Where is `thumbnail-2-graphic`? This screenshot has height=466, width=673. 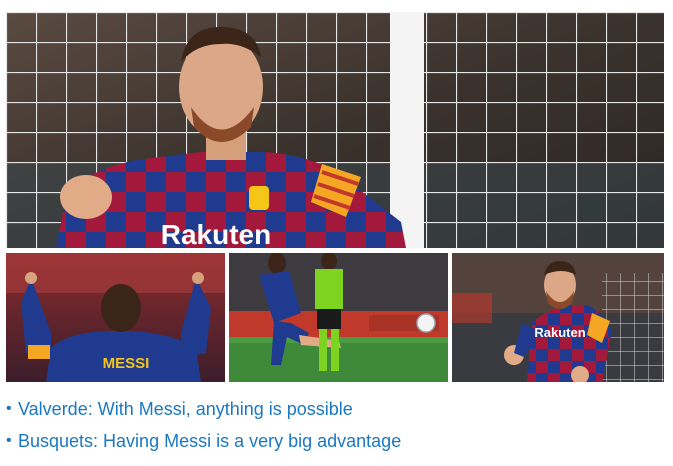
thumbnail-2-graphic is located at coordinates (338, 317).